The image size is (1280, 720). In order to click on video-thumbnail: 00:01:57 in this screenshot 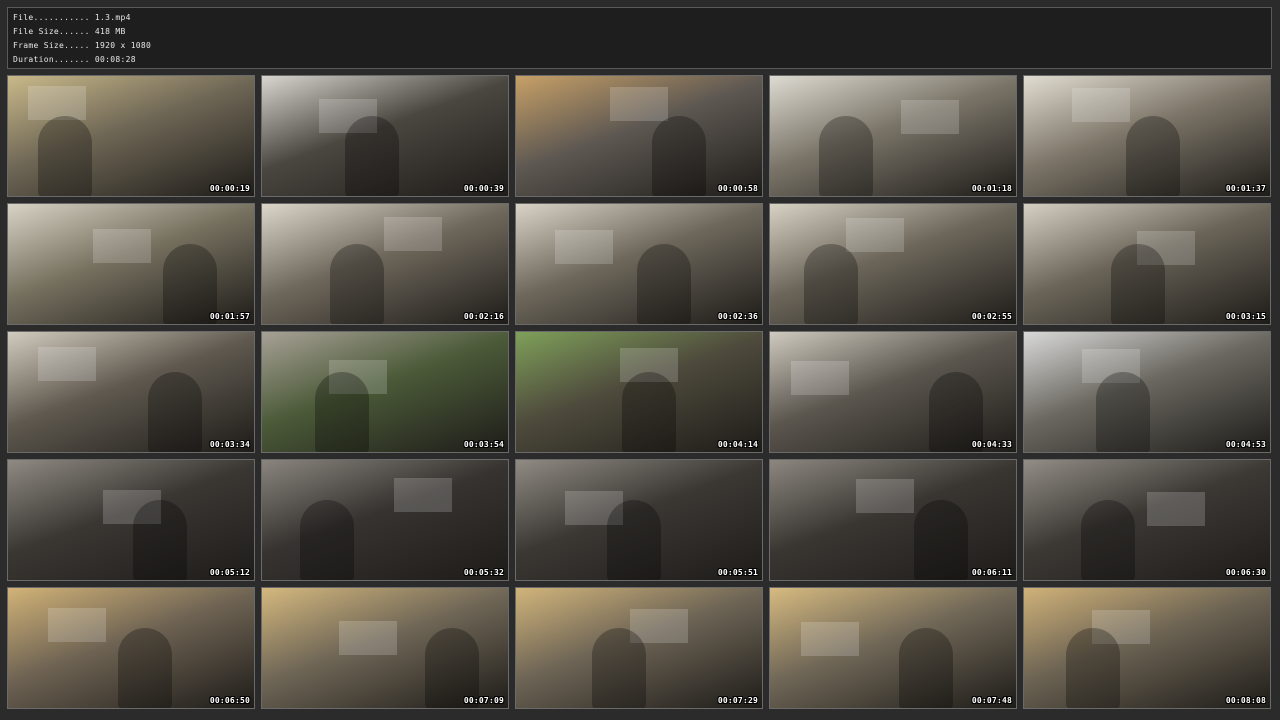, I will do `click(131, 264)`.